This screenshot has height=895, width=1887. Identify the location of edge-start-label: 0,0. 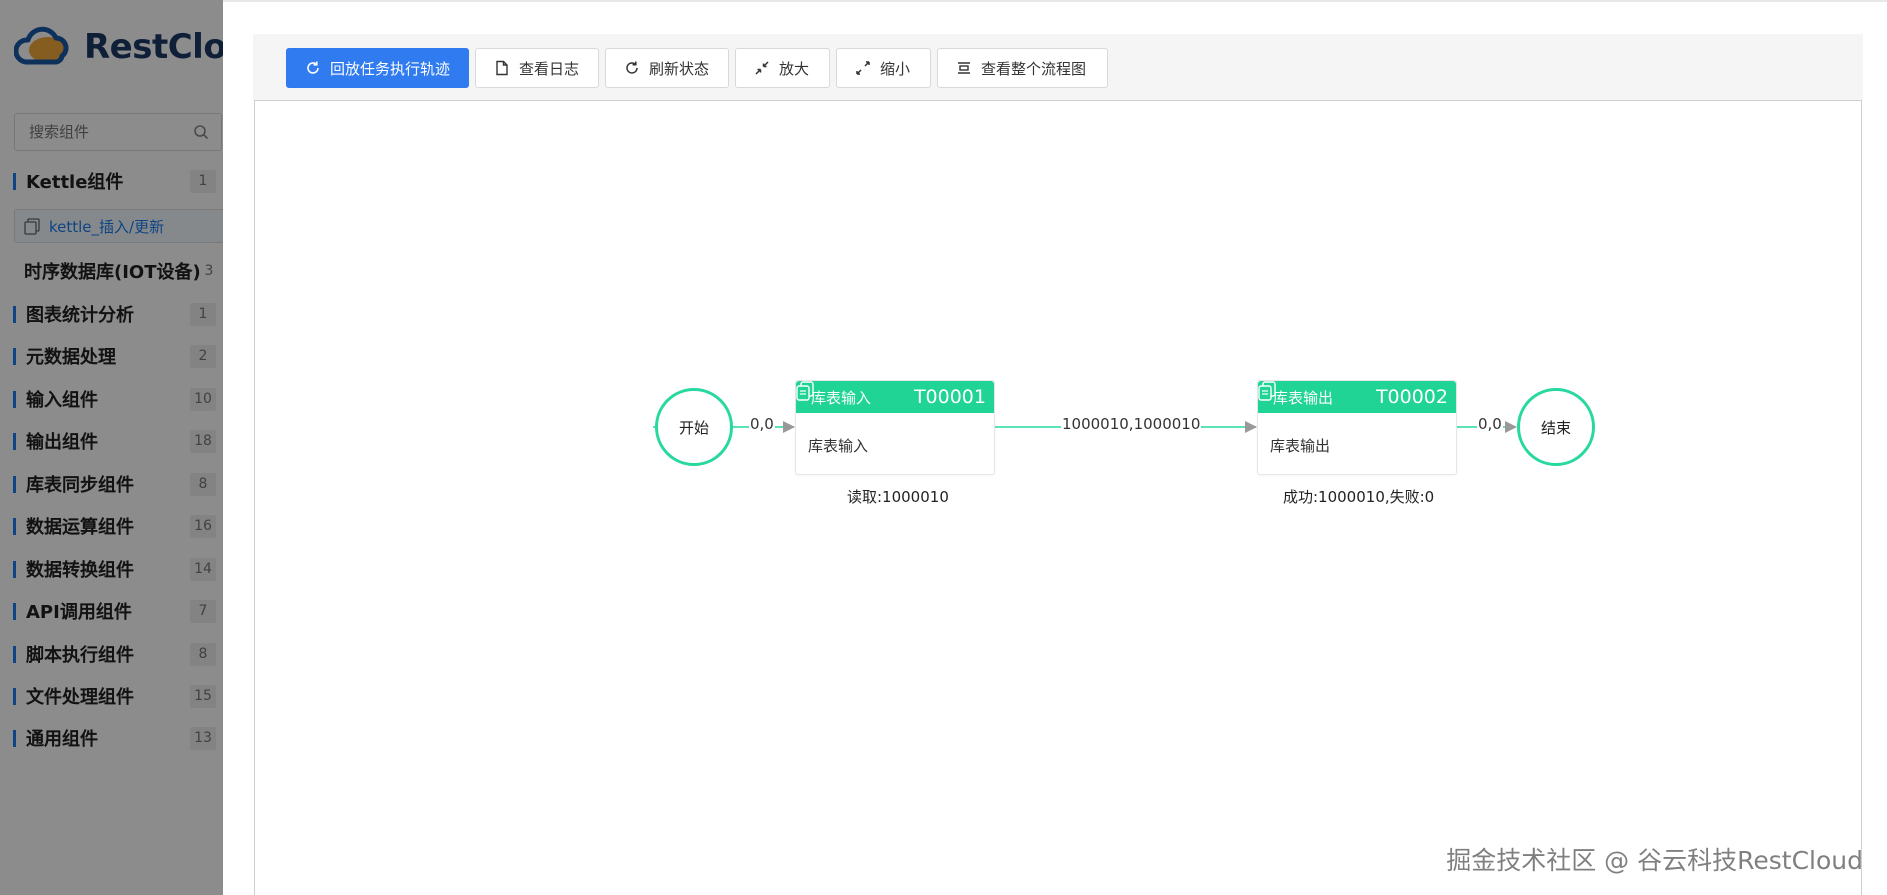
(762, 424).